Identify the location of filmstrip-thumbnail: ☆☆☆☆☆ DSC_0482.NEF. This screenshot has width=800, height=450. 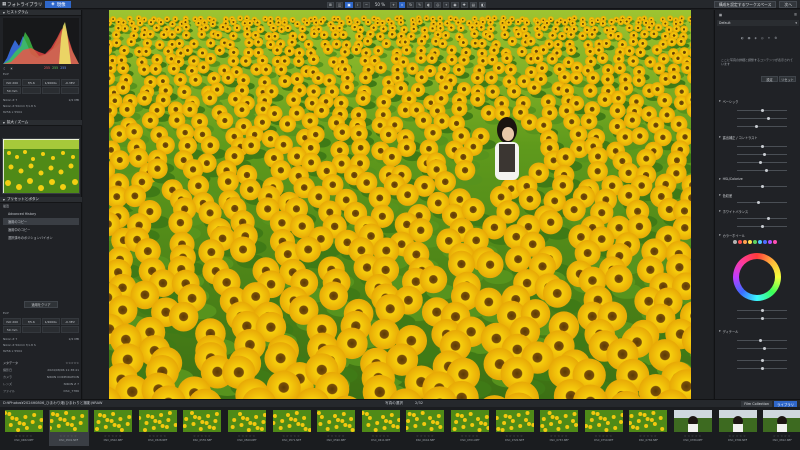
(24, 428).